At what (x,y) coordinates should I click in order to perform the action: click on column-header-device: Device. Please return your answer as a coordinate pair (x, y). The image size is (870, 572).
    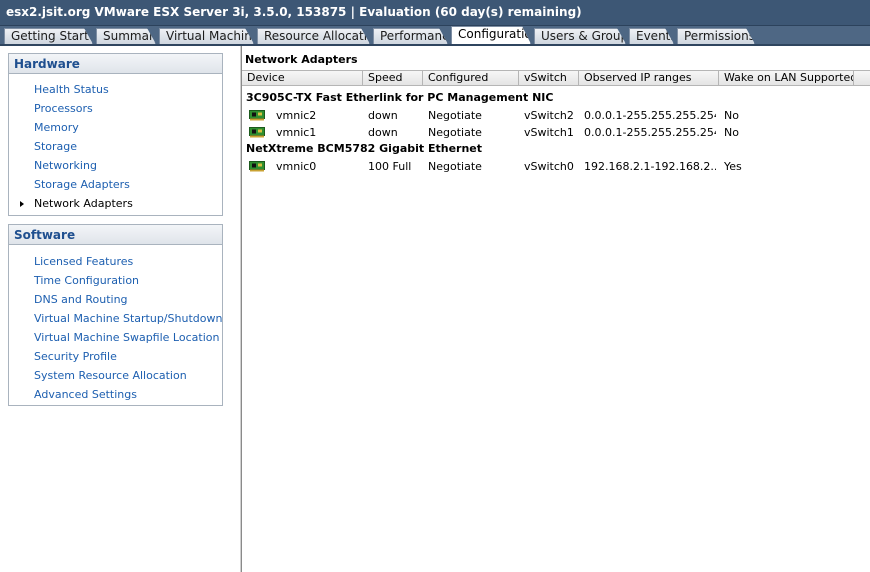
    Looking at the image, I should click on (302, 78).